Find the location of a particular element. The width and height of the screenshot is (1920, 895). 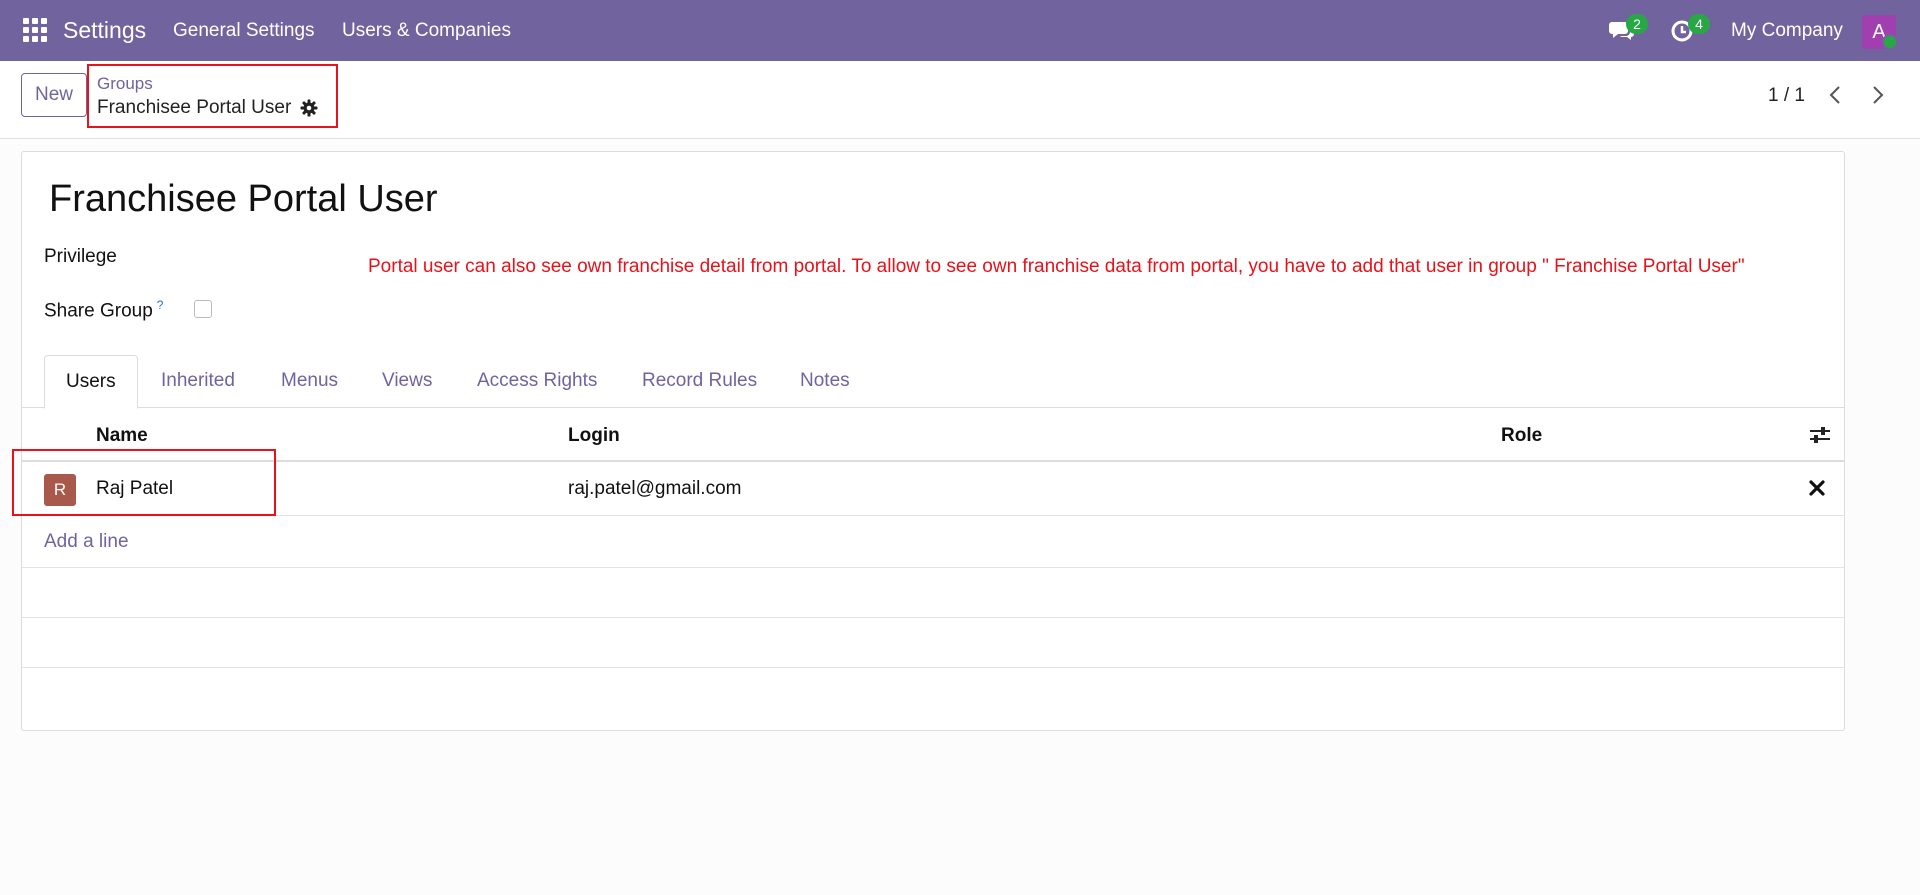

close-icon is located at coordinates (1817, 488).